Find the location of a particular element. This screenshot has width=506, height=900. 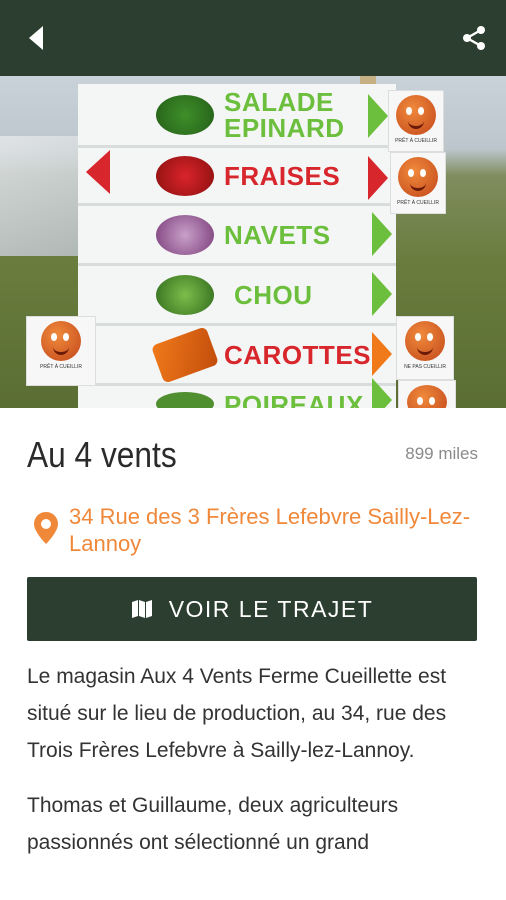

sign-board-carottes: CAROTTES is located at coordinates (237, 355).